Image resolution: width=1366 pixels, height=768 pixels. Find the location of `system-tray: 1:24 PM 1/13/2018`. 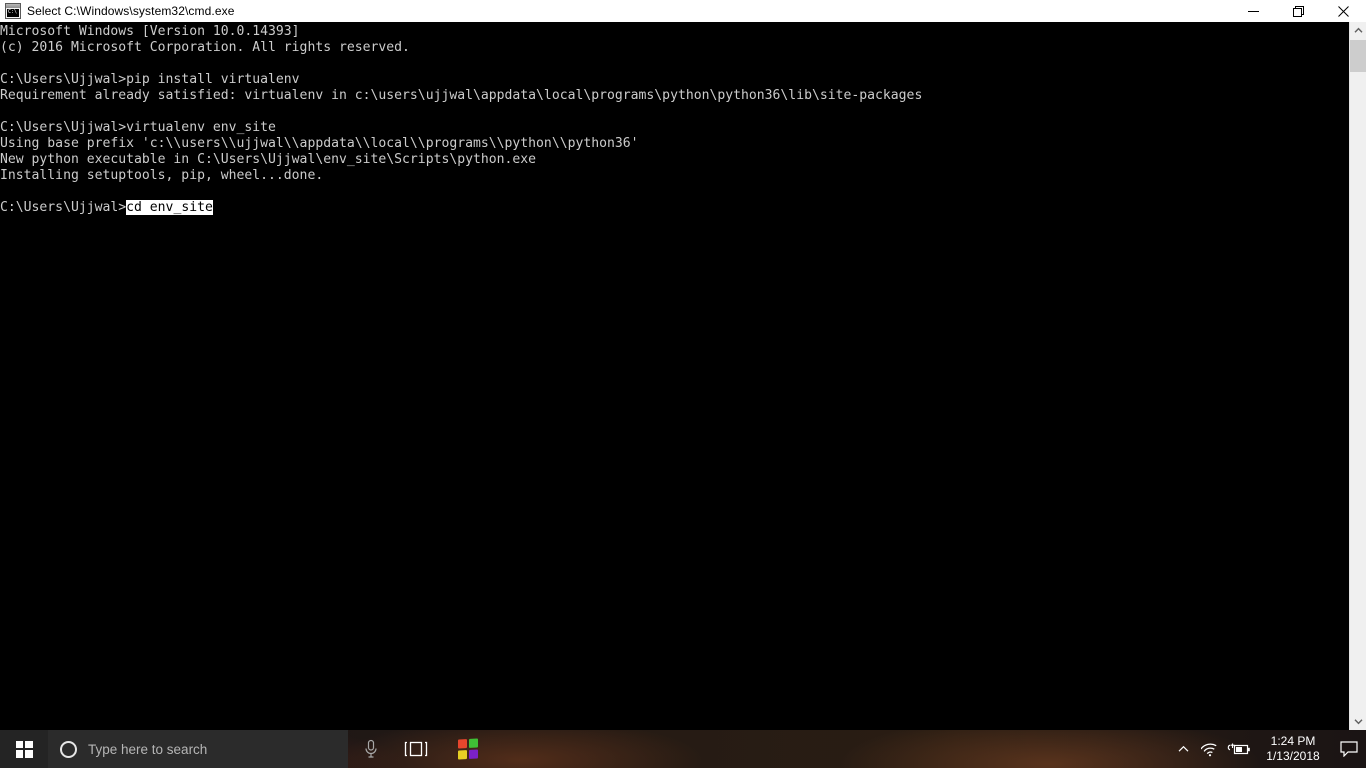

system-tray: 1:24 PM 1/13/2018 is located at coordinates (1268, 749).